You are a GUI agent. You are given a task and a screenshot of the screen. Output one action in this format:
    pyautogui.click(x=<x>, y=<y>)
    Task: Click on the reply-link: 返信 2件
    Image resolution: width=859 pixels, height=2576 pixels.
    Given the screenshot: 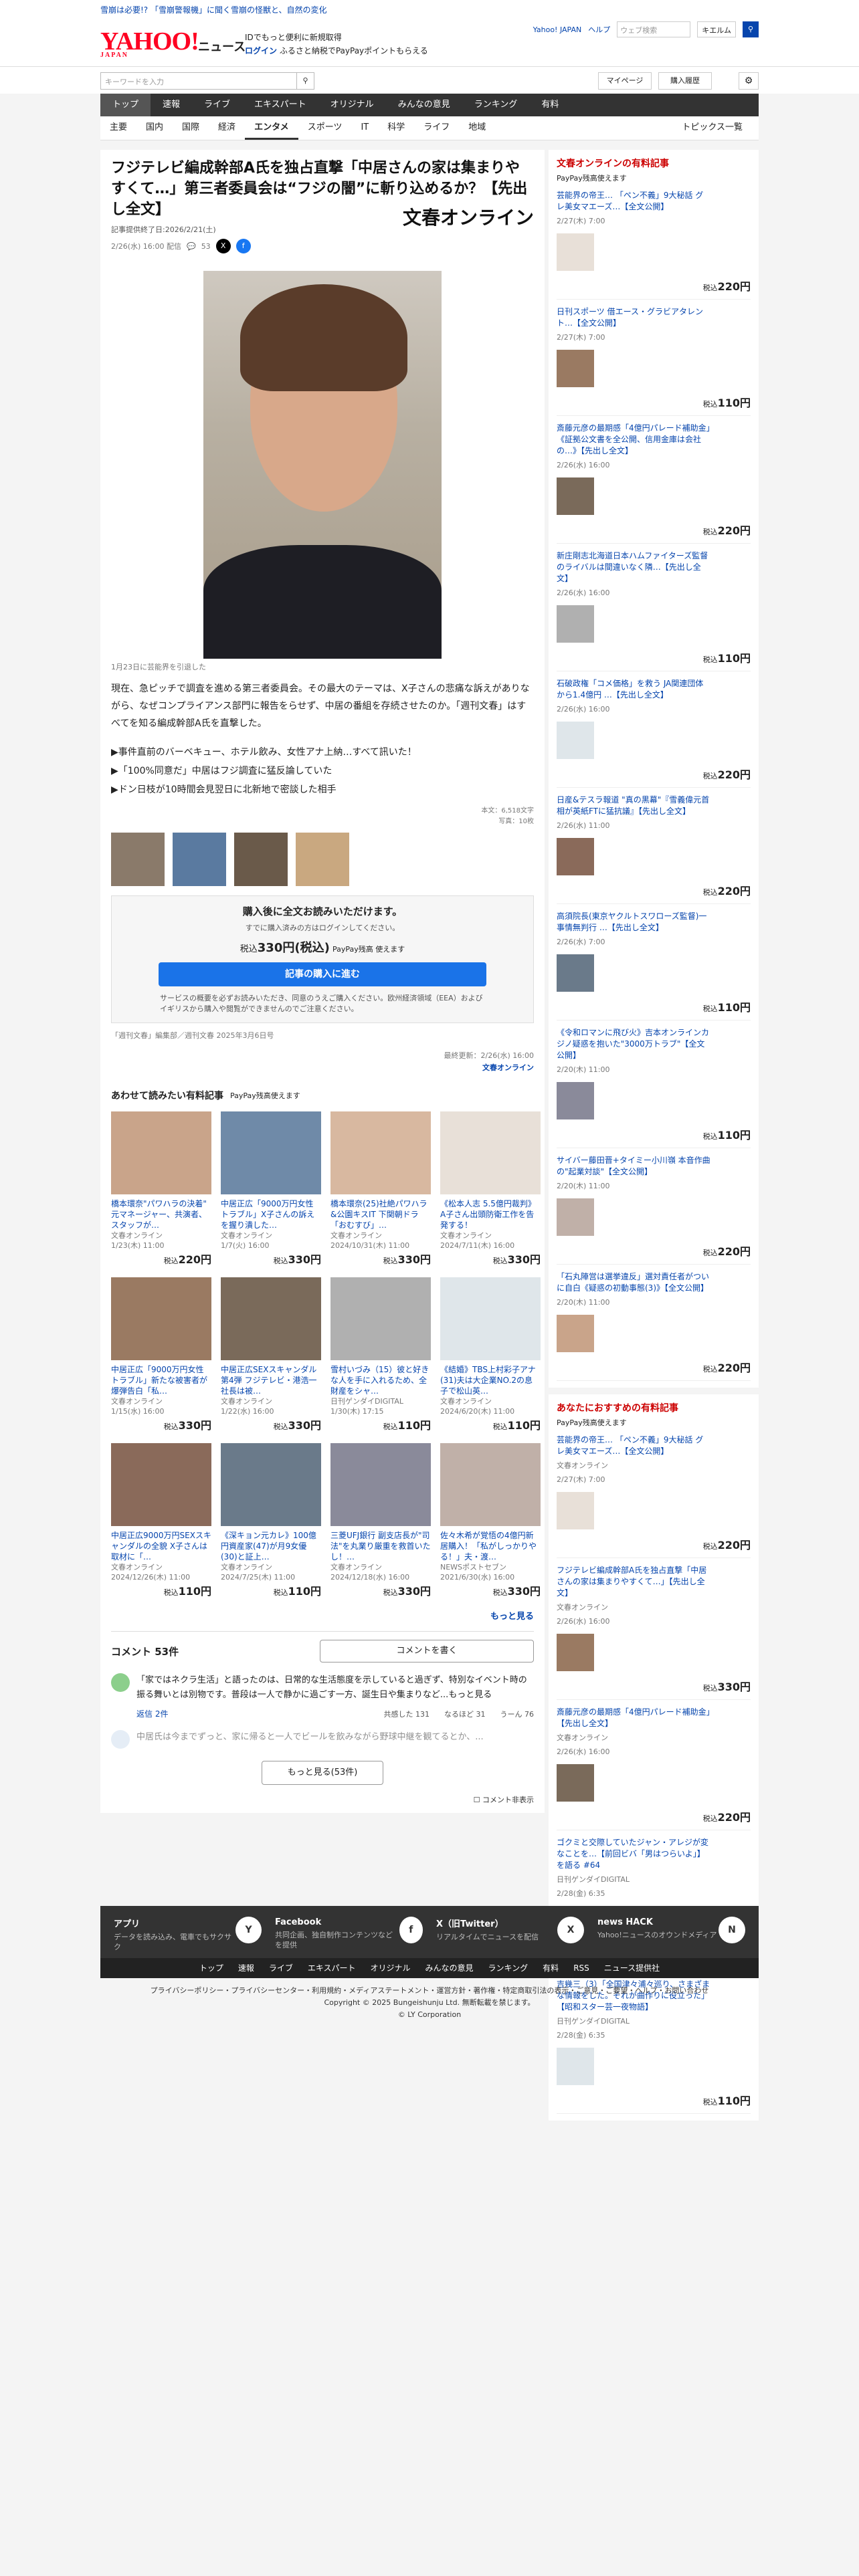 What is the action you would take?
    pyautogui.click(x=152, y=1714)
    